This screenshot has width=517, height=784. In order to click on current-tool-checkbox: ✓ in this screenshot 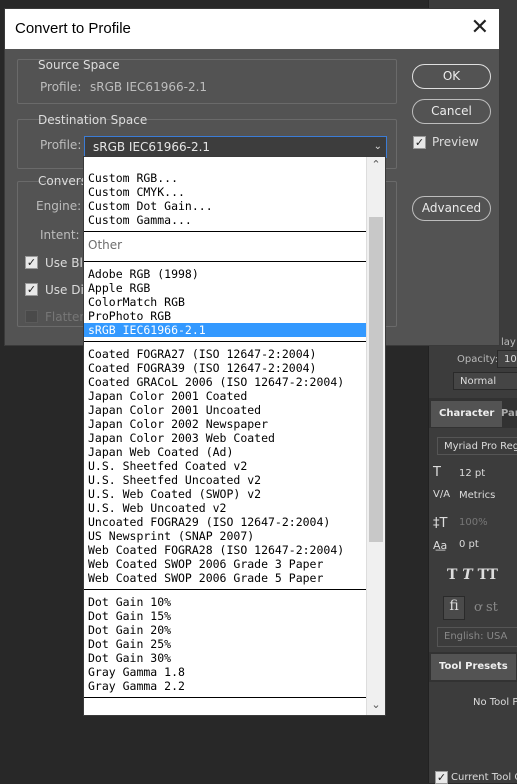, I will do `click(441, 777)`.